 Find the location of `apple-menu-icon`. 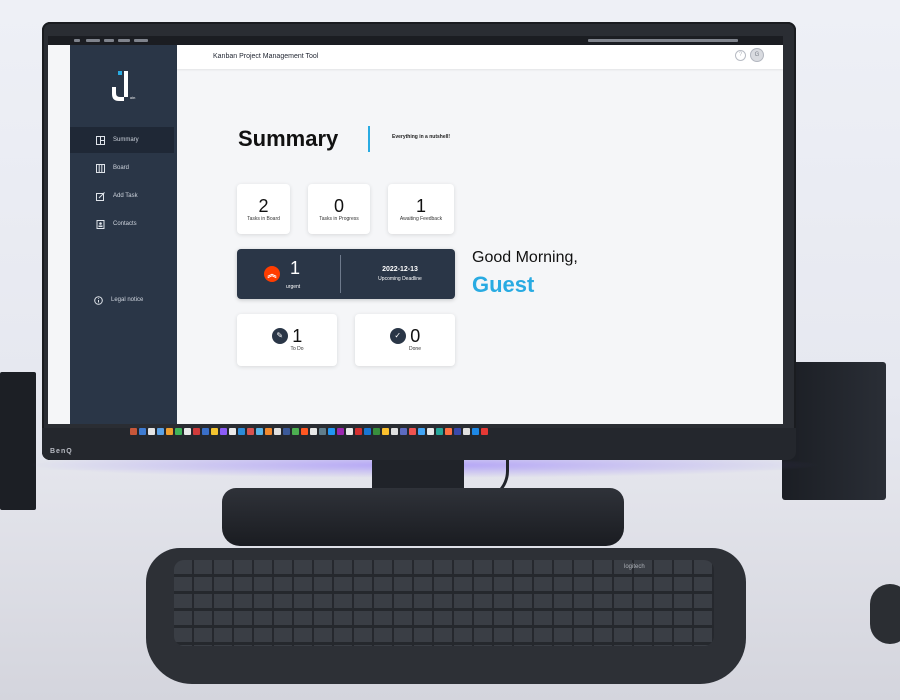

apple-menu-icon is located at coordinates (77, 40).